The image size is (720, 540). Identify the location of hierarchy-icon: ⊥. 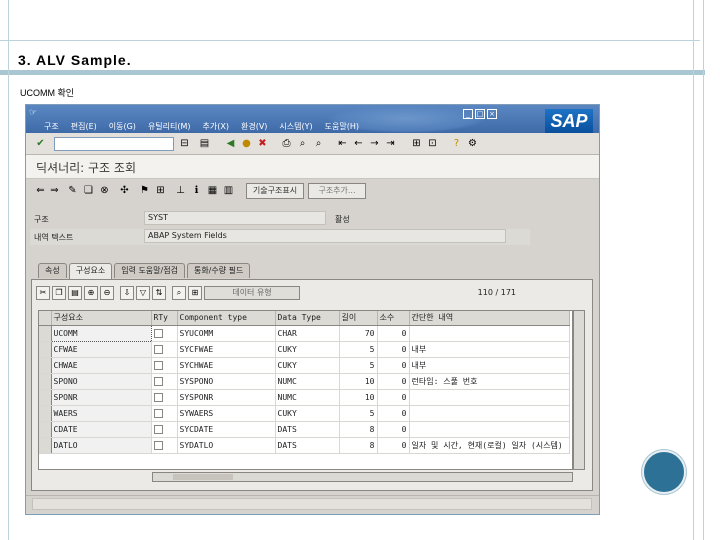
(180, 190).